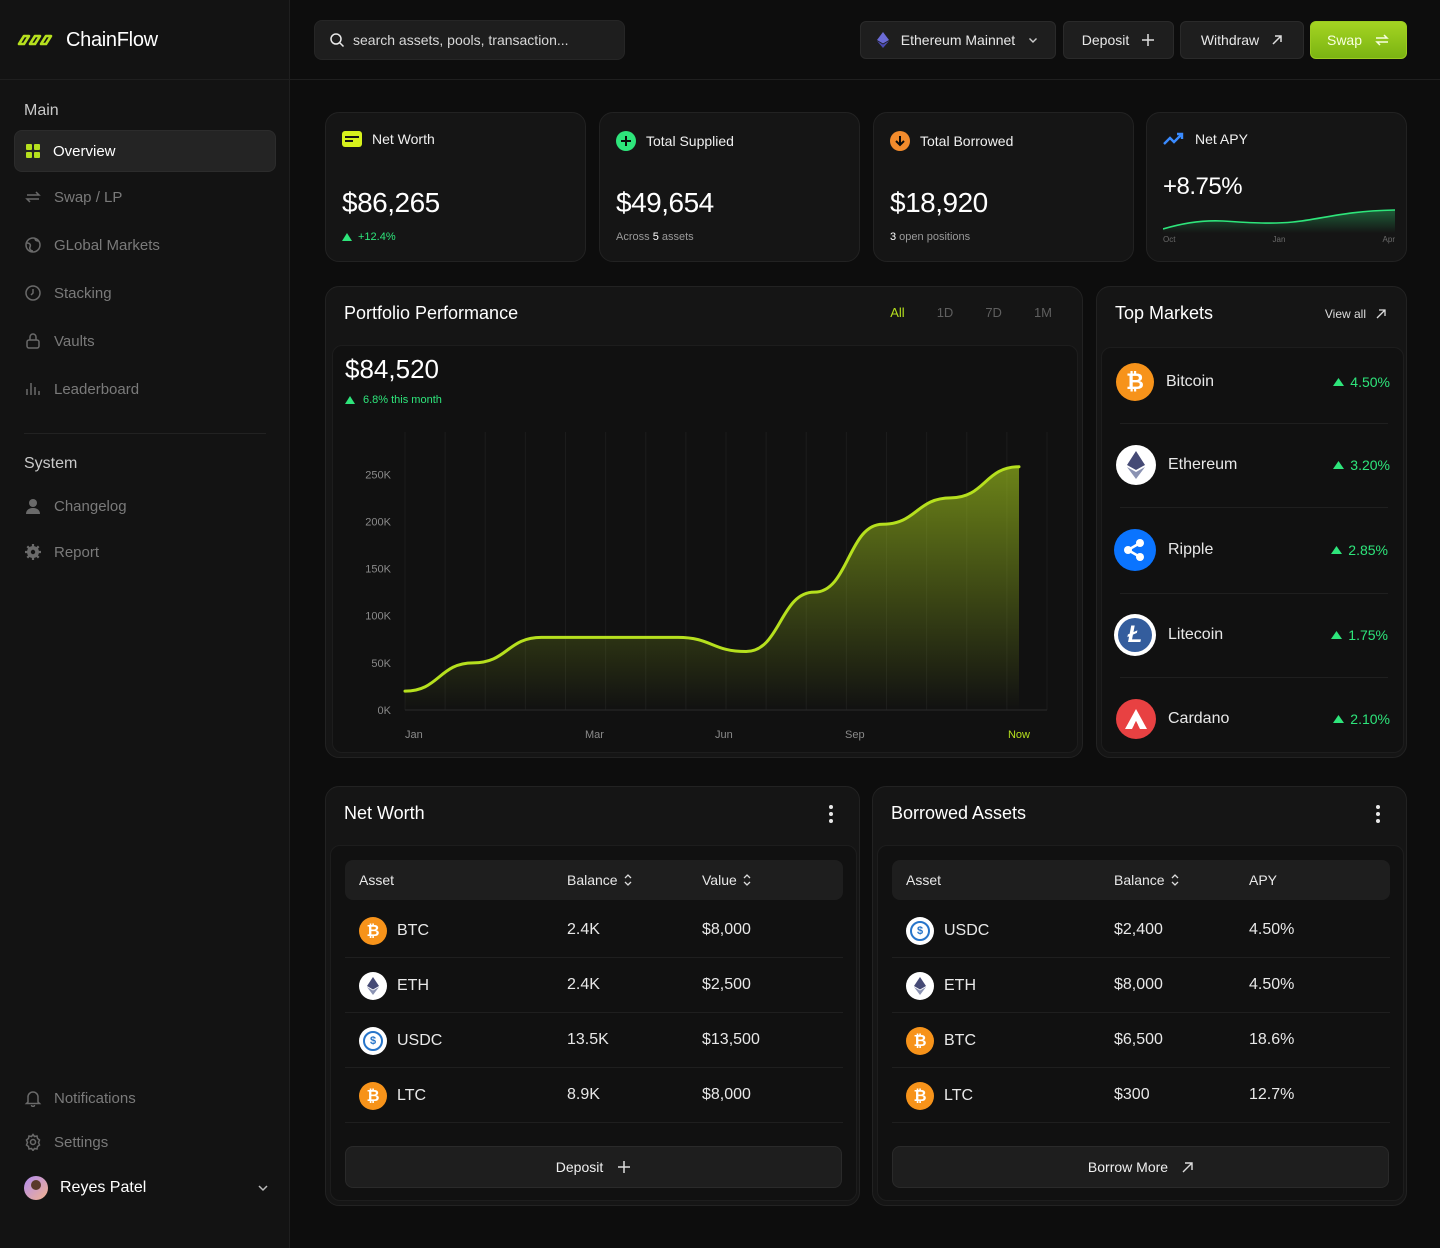 The image size is (1440, 1248). Describe the element at coordinates (77, 552) in the screenshot. I see `sidebar-item-label: Report` at that location.